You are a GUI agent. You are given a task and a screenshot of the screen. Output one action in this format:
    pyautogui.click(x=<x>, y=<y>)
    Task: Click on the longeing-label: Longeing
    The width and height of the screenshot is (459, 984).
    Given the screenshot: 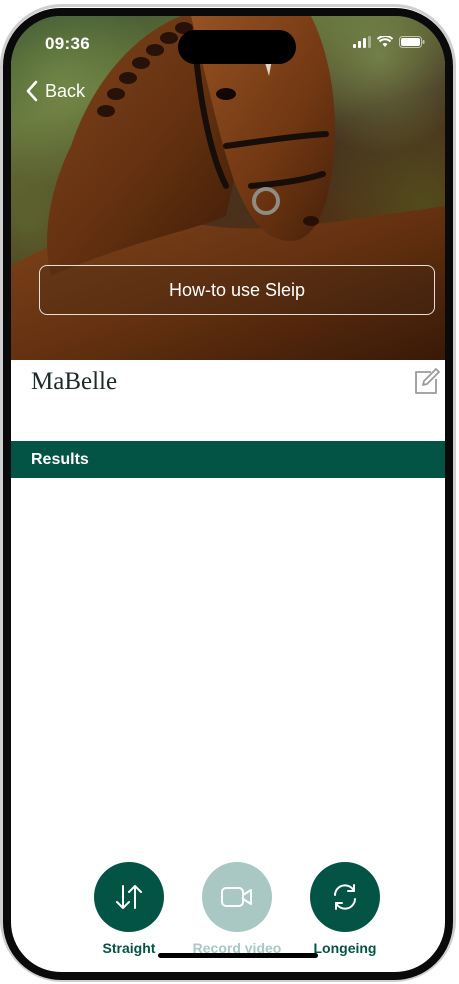 What is the action you would take?
    pyautogui.click(x=345, y=948)
    